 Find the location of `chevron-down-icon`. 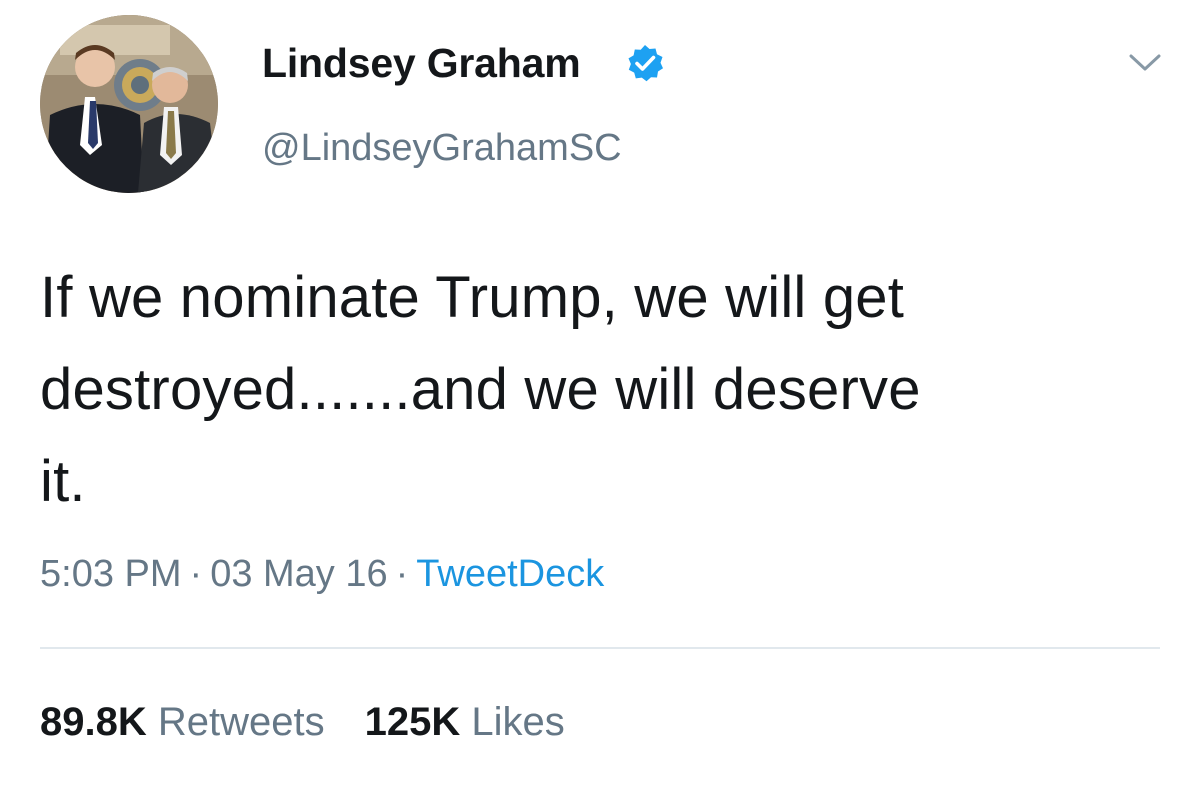

chevron-down-icon is located at coordinates (1145, 63).